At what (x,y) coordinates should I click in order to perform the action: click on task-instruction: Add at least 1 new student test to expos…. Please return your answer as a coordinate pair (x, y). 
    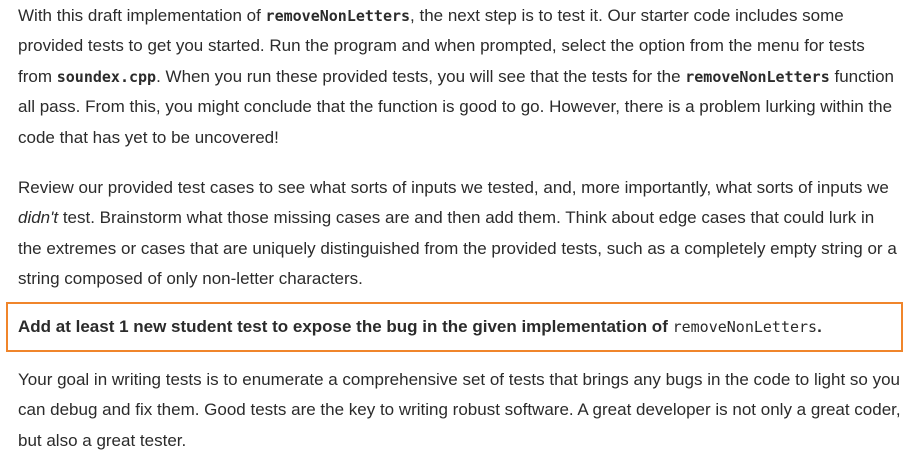
    Looking at the image, I should click on (420, 327).